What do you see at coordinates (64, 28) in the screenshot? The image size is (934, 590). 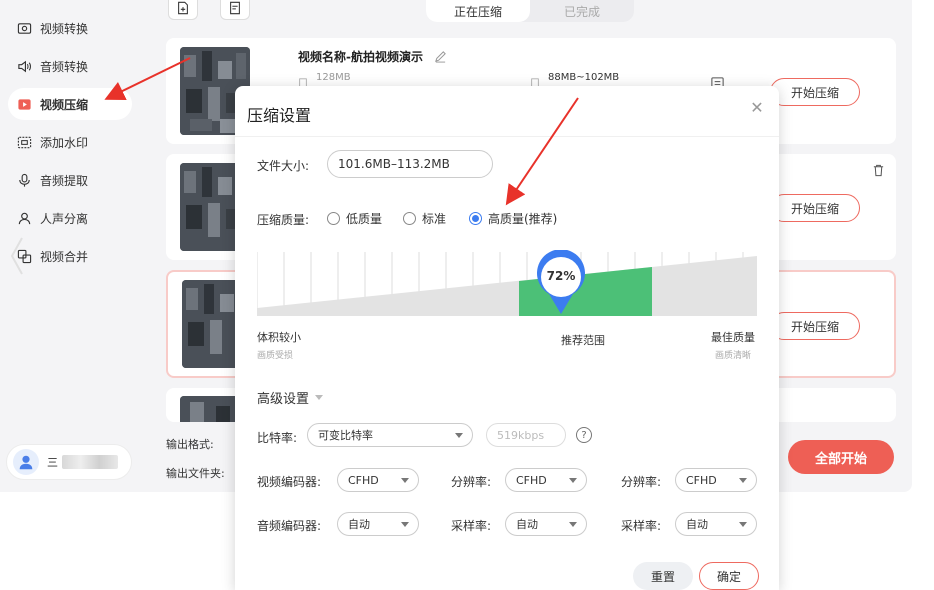 I see `sidebar-item-label: 视频转换` at bounding box center [64, 28].